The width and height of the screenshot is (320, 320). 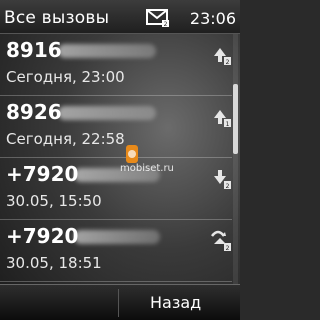 I want to click on watermark-text: mobiset.ru, so click(x=147, y=168).